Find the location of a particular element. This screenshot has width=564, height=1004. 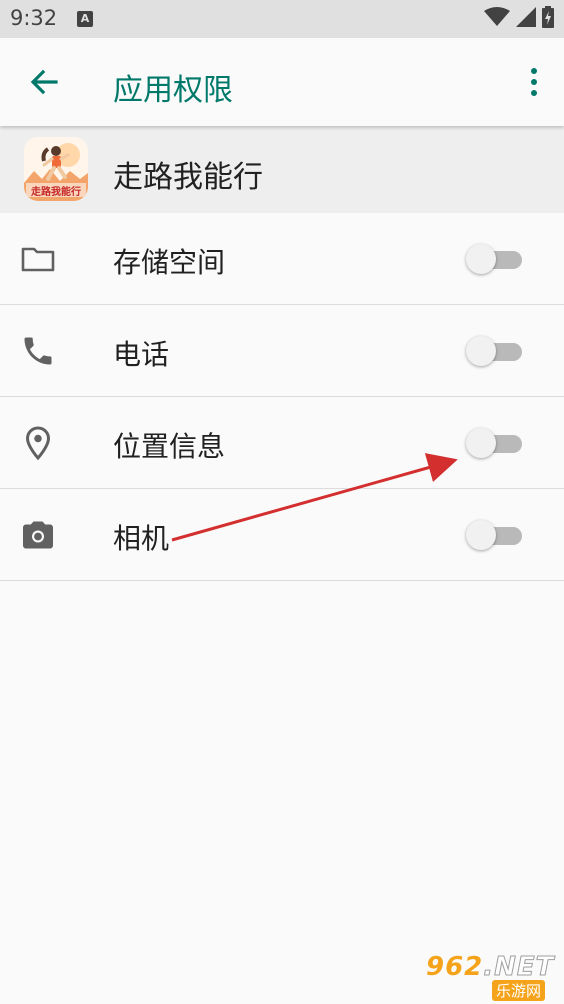

app-bar: 应用权限 is located at coordinates (282, 82).